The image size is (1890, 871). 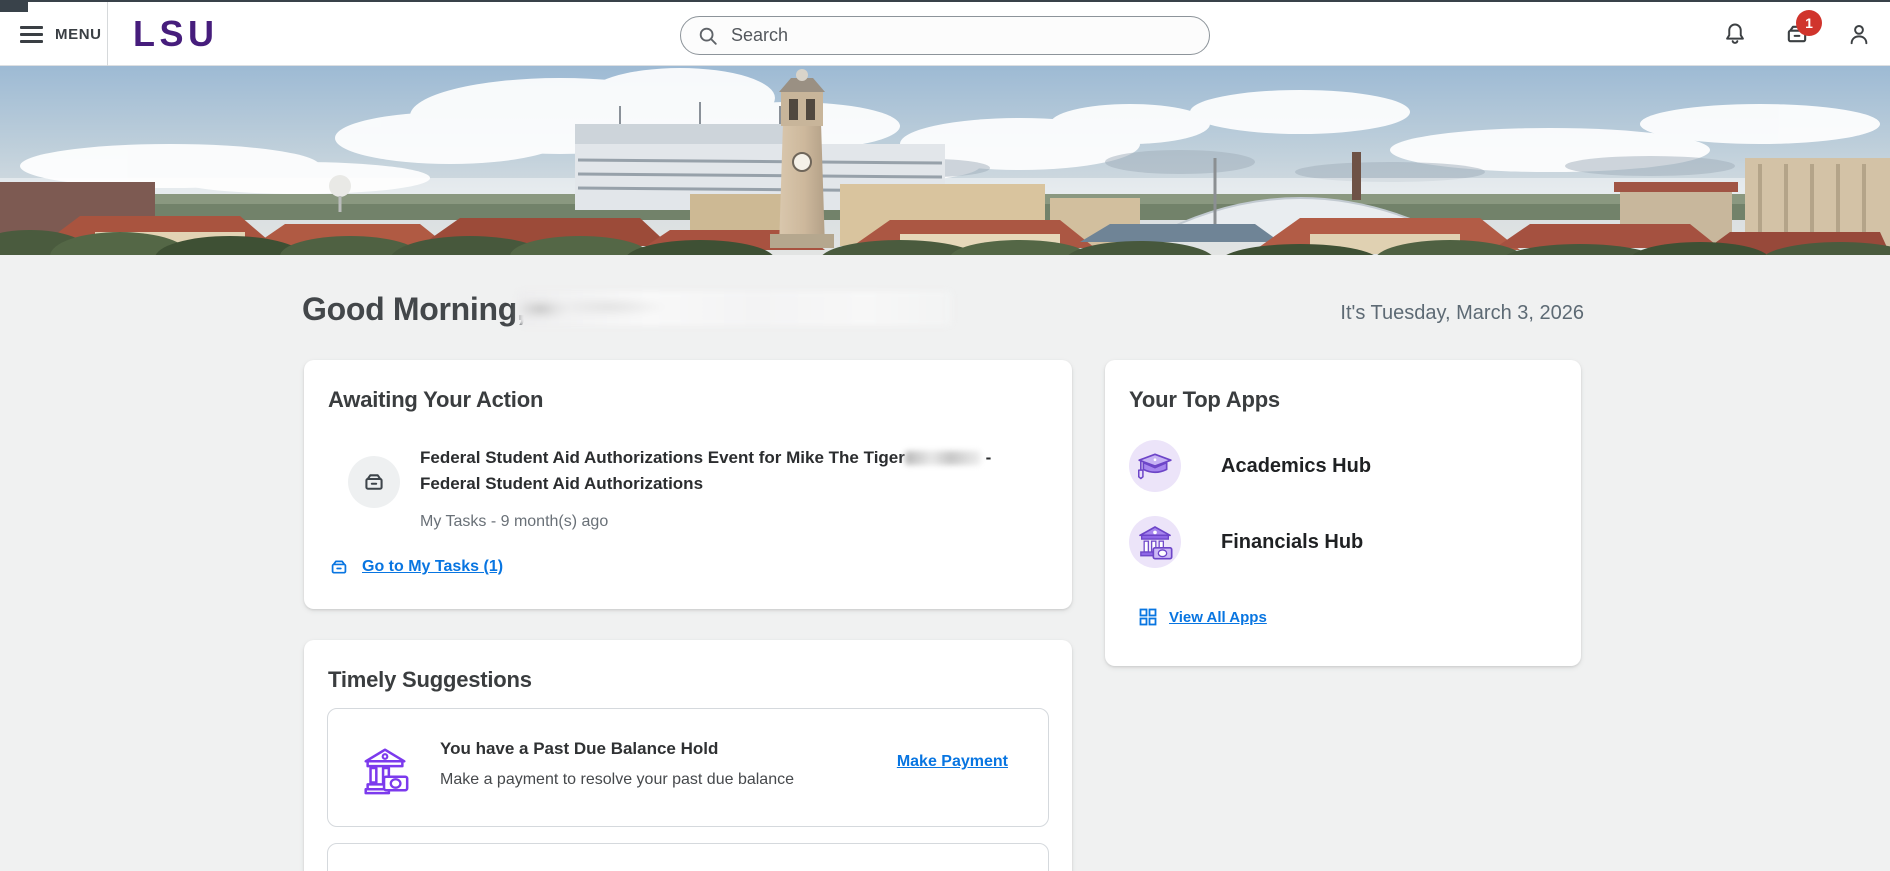 I want to click on search-icon, so click(x=708, y=36).